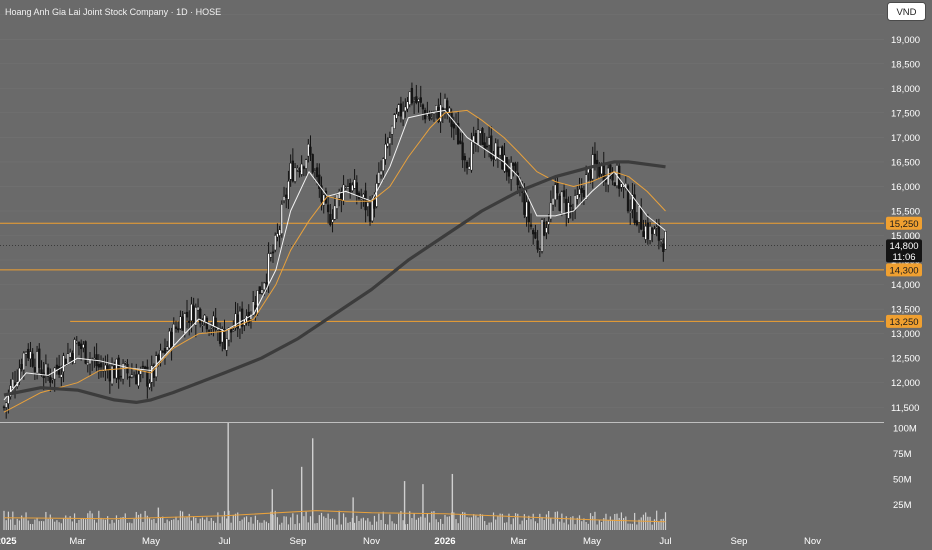 The width and height of the screenshot is (932, 550). Describe the element at coordinates (905, 429) in the screenshot. I see `volume-tick-label: 100M` at that location.